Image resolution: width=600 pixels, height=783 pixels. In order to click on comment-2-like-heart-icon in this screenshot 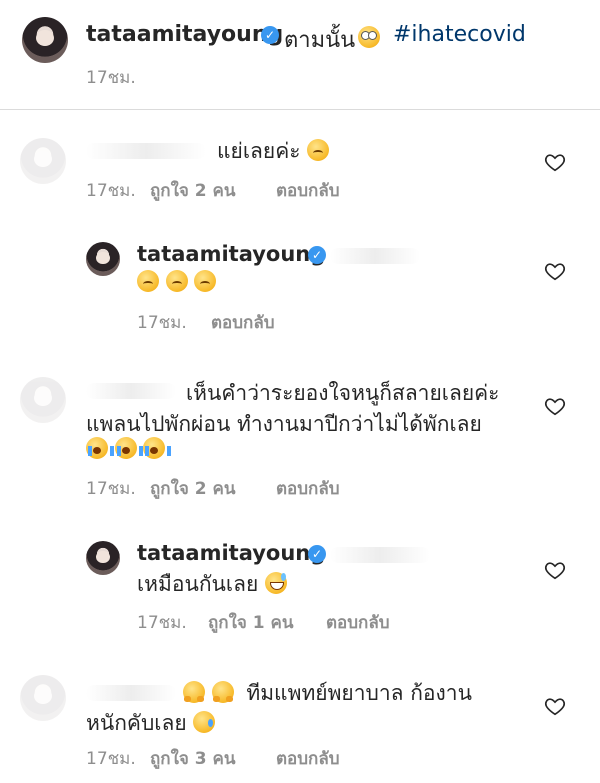, I will do `click(555, 406)`.